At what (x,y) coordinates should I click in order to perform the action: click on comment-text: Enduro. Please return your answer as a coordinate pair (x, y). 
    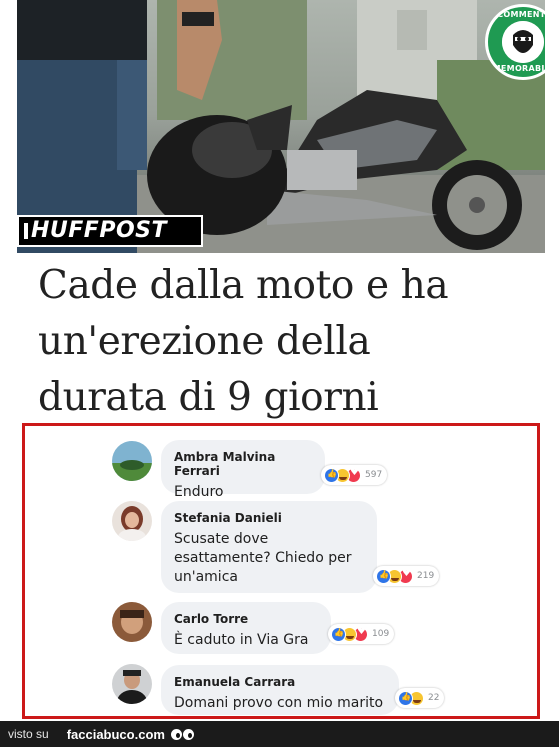
    Looking at the image, I should click on (199, 492).